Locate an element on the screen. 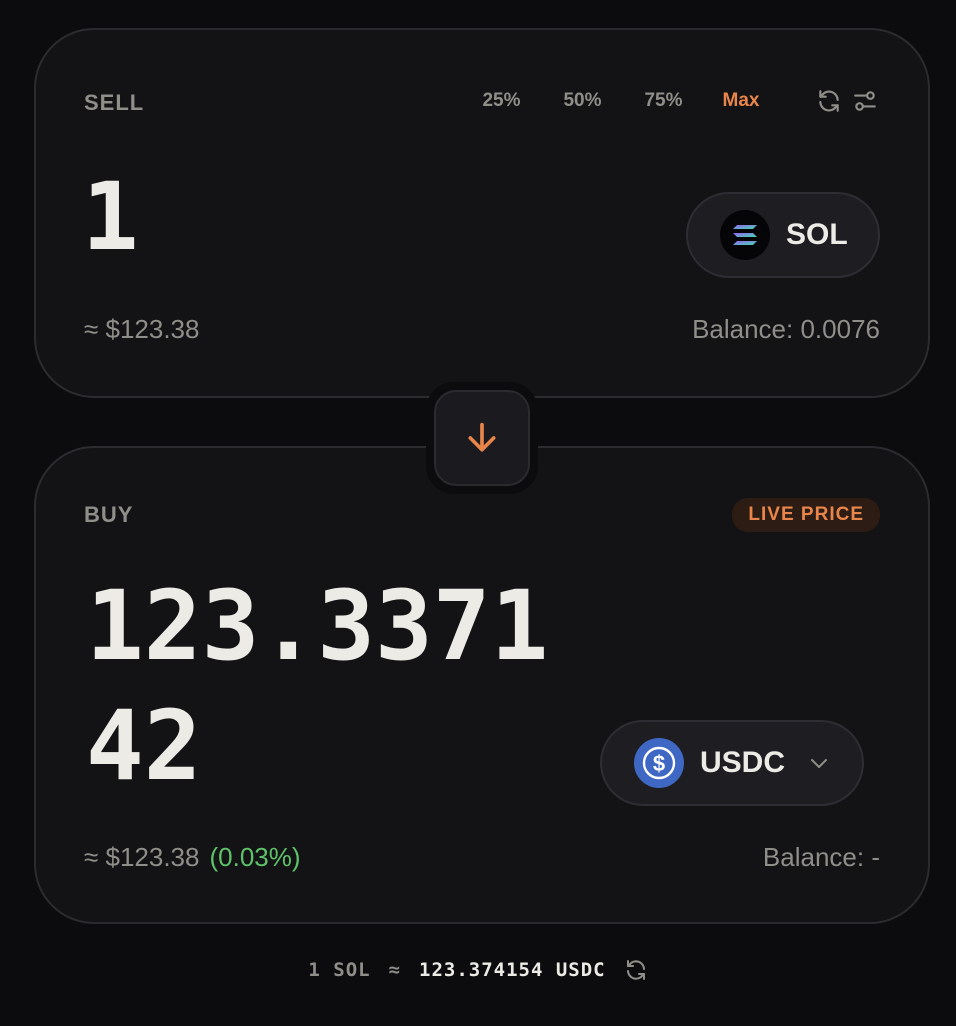  buy-label: BUY is located at coordinates (109, 514).